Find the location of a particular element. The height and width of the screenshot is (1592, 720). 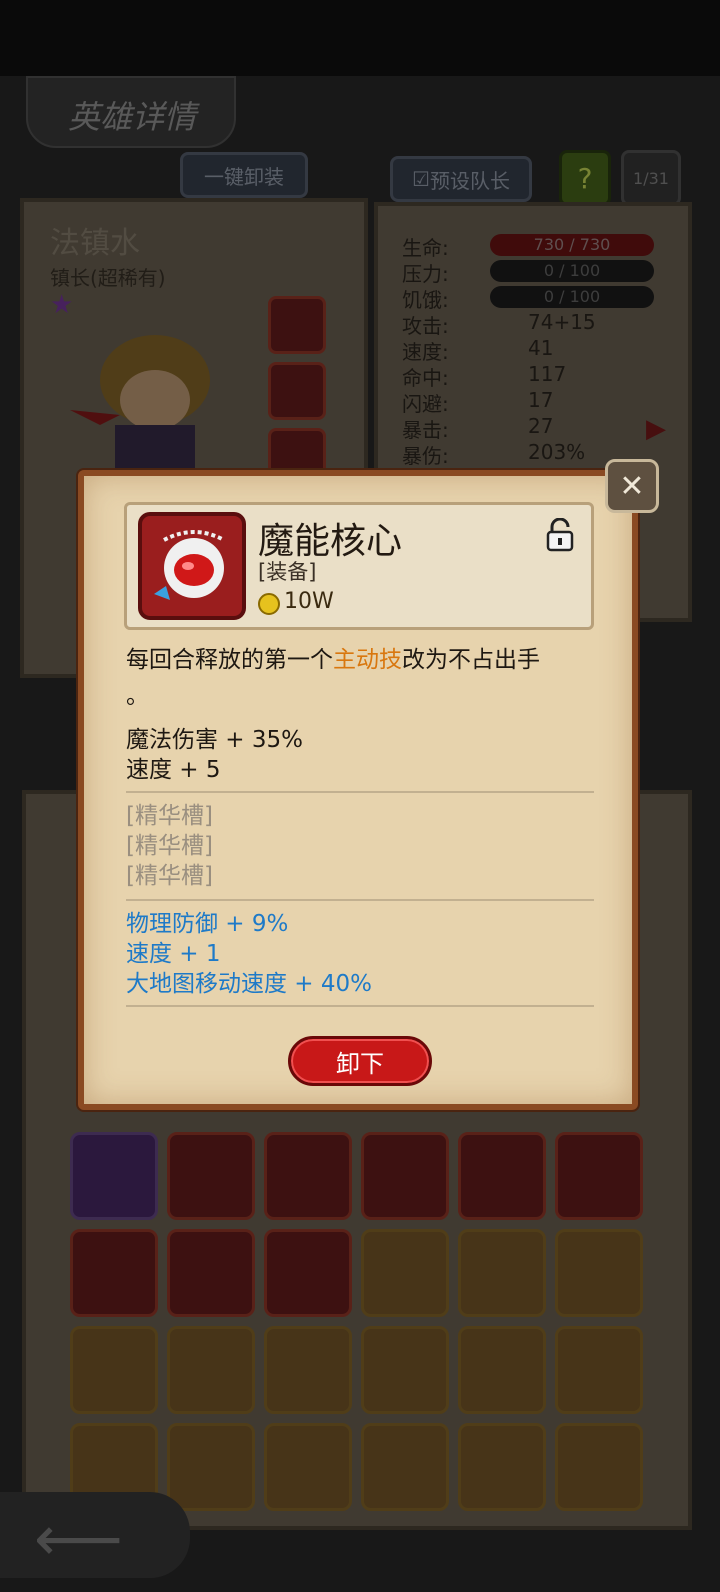

bonus-stat: 物理防御 + 9% is located at coordinates (207, 924).